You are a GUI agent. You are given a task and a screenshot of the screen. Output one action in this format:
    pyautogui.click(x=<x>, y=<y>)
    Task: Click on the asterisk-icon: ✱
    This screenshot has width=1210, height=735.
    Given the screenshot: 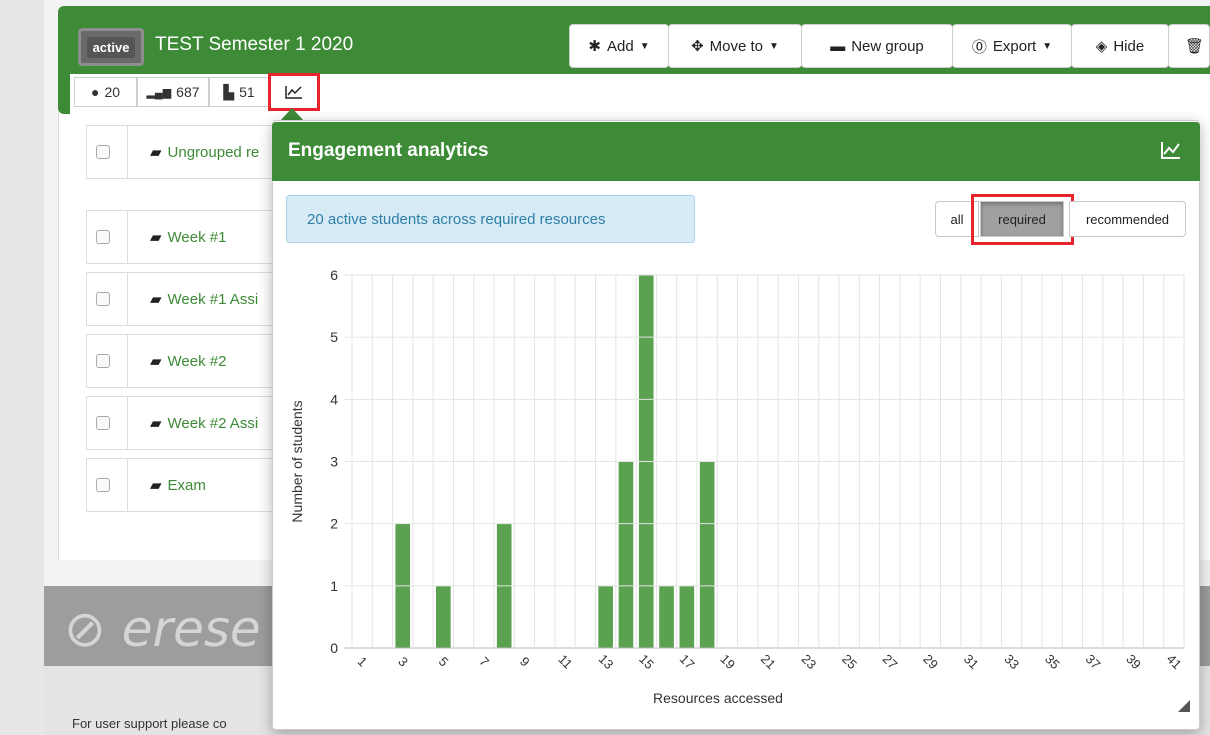 What is the action you would take?
    pyautogui.click(x=594, y=46)
    